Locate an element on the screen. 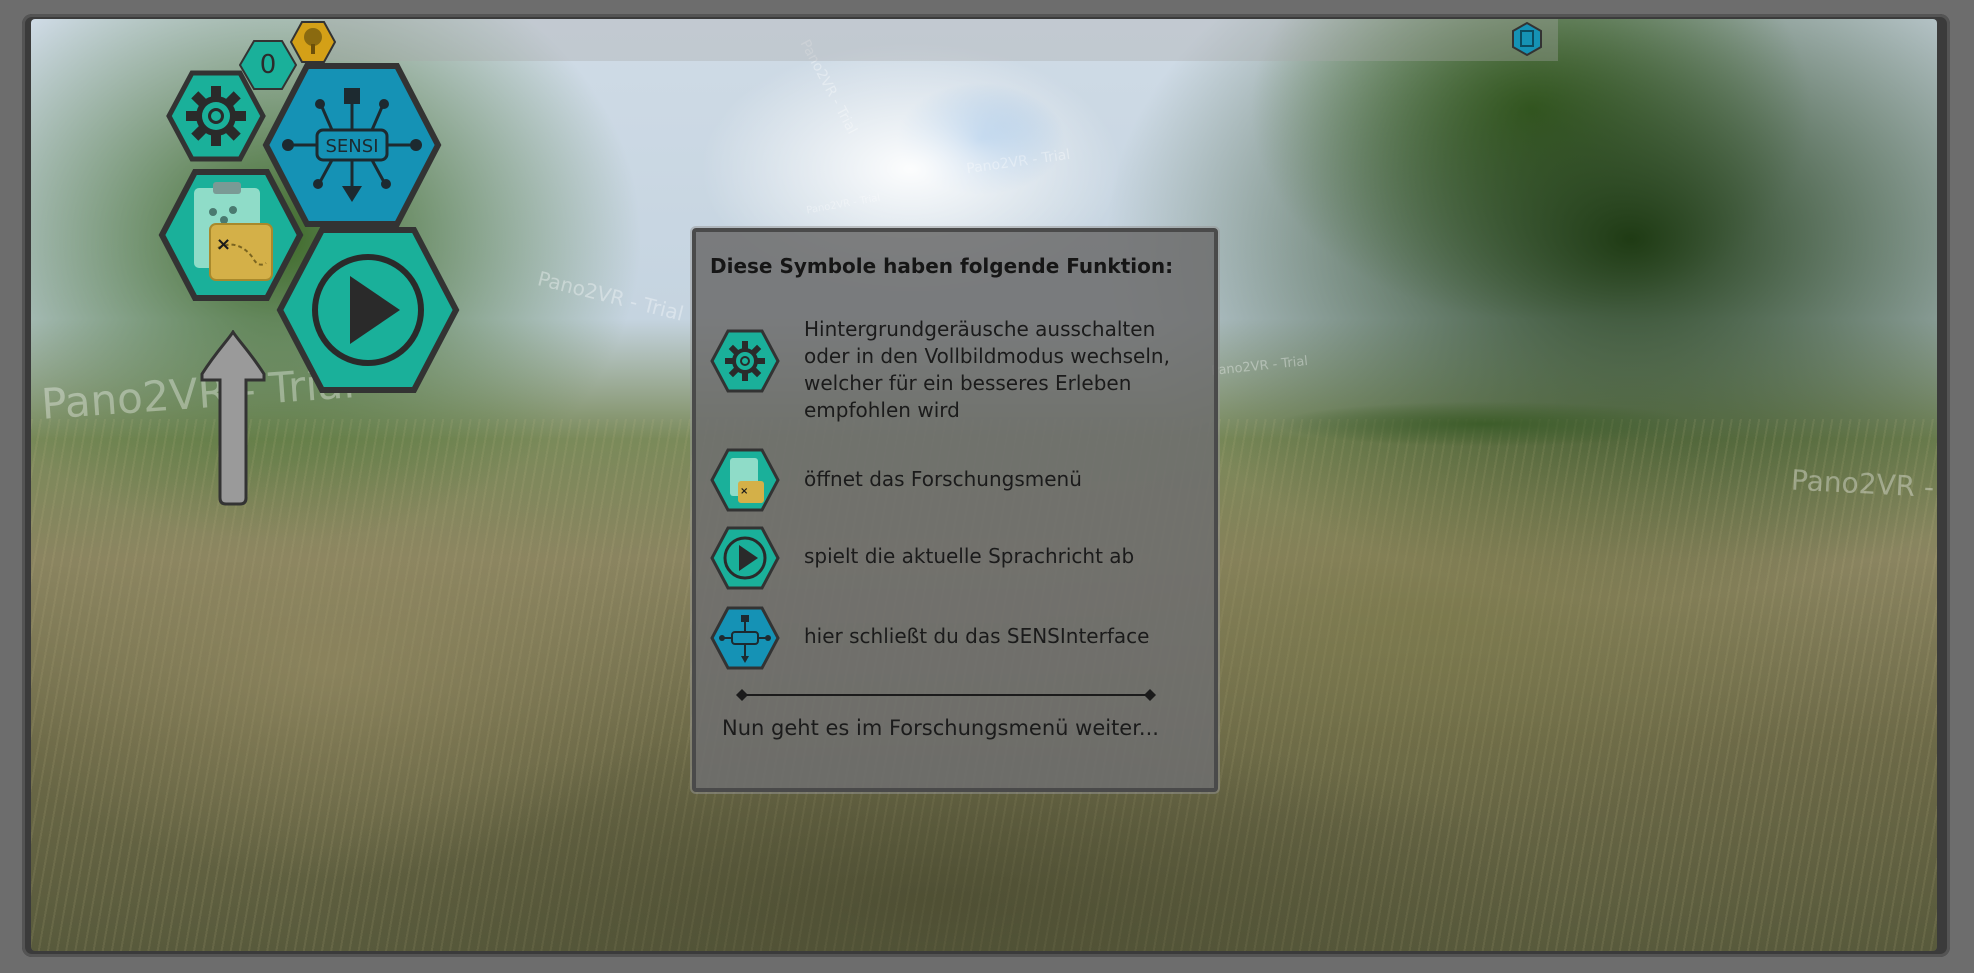  dialog-title: Diese Symbole haben folgende Funktion: is located at coordinates (942, 266).